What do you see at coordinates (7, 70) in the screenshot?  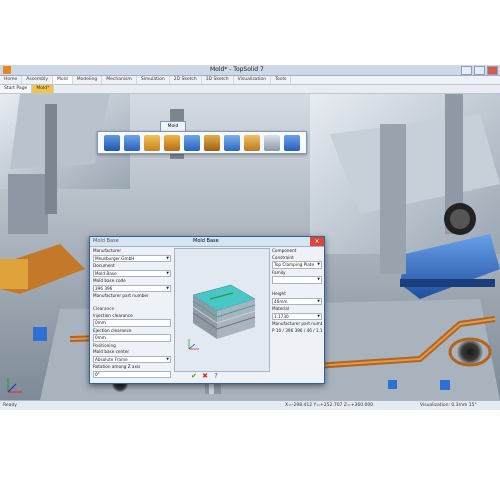 I see `app-menu-icon` at bounding box center [7, 70].